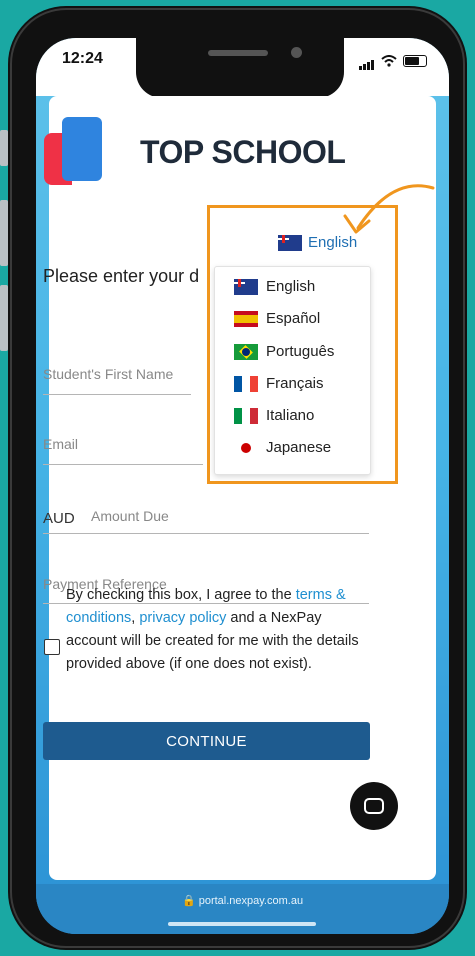 This screenshot has height=956, width=475. Describe the element at coordinates (74, 151) in the screenshot. I see `school-logo-icon` at that location.